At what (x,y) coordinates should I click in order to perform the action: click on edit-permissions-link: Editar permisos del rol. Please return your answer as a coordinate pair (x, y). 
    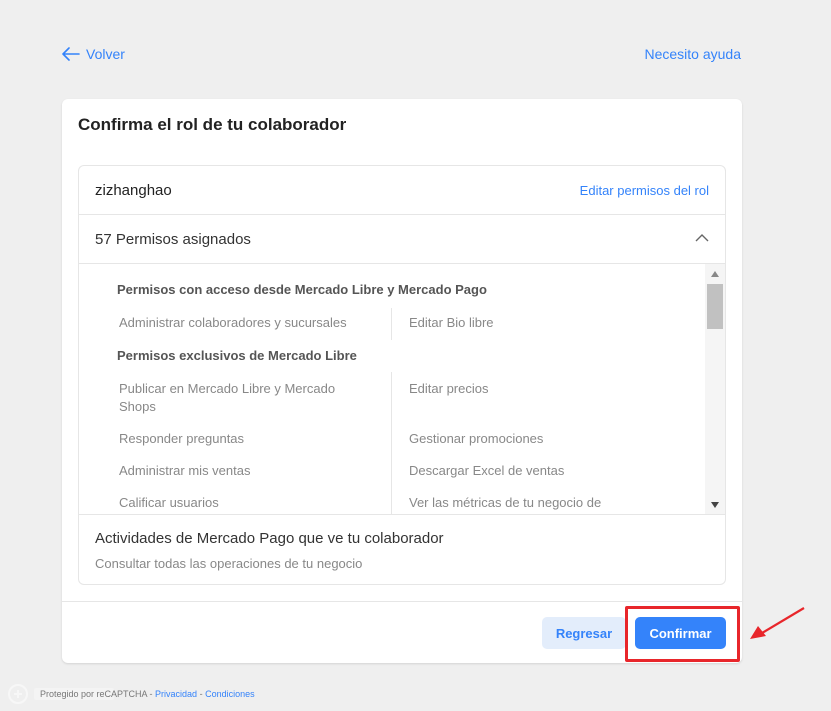
    Looking at the image, I should click on (644, 190).